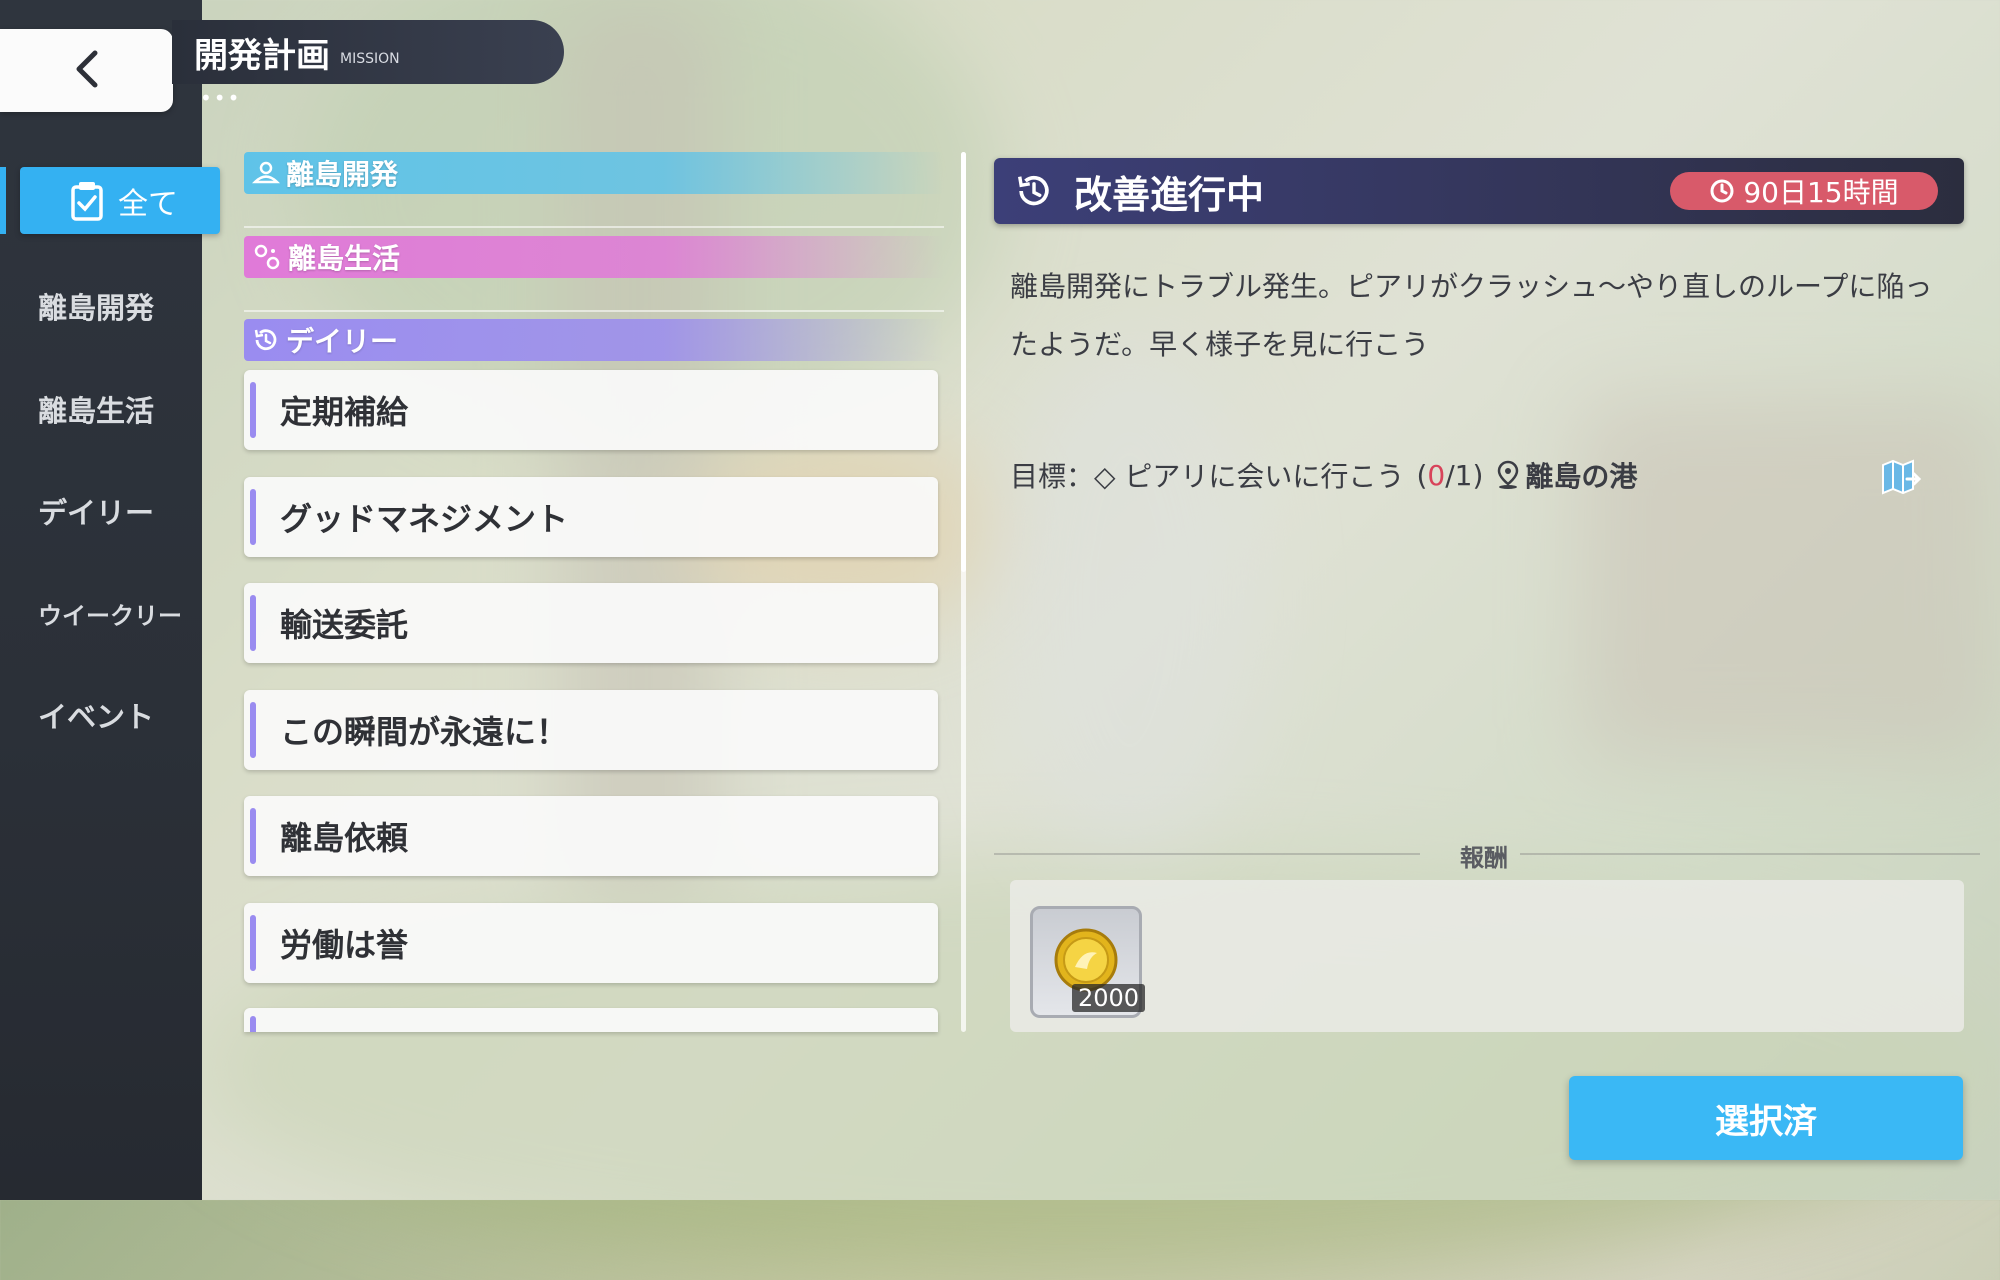 The height and width of the screenshot is (1280, 2000). Describe the element at coordinates (591, 517) in the screenshot. I see `mission-card: グッドマネジメント` at that location.